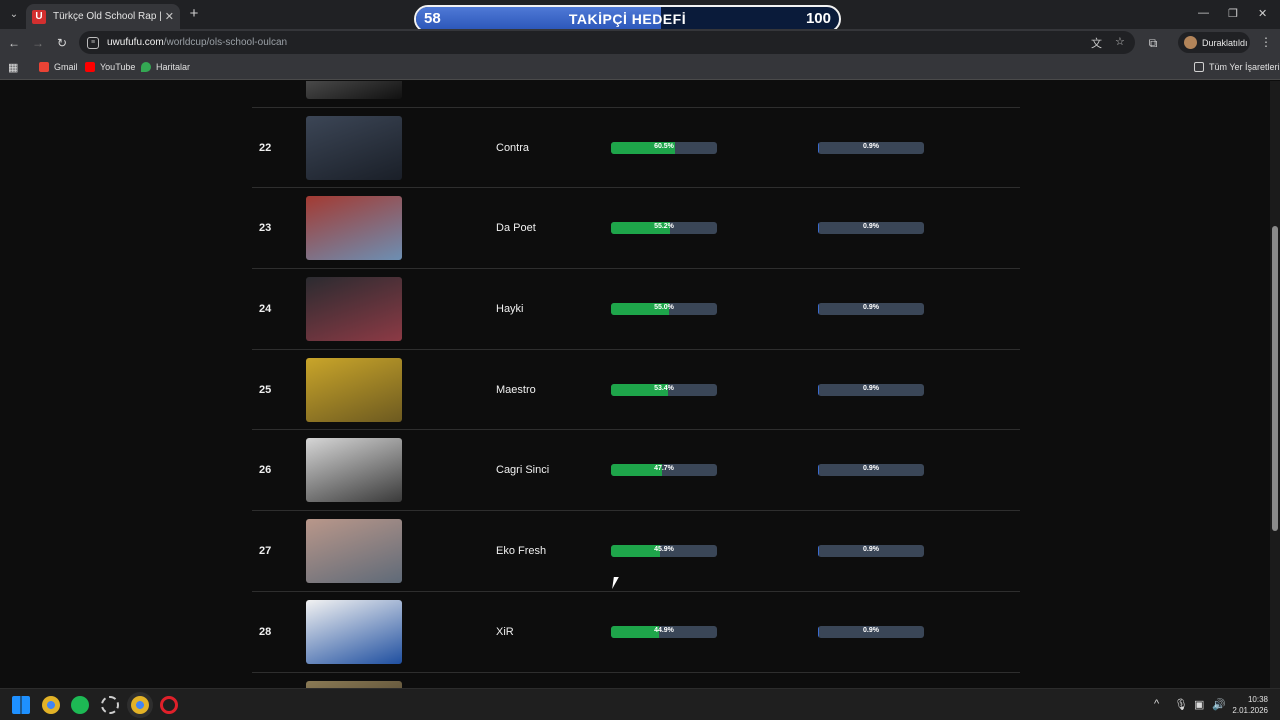 Image resolution: width=1280 pixels, height=720 pixels. What do you see at coordinates (1266, 42) in the screenshot?
I see `browser-menu-icon: ⋮` at bounding box center [1266, 42].